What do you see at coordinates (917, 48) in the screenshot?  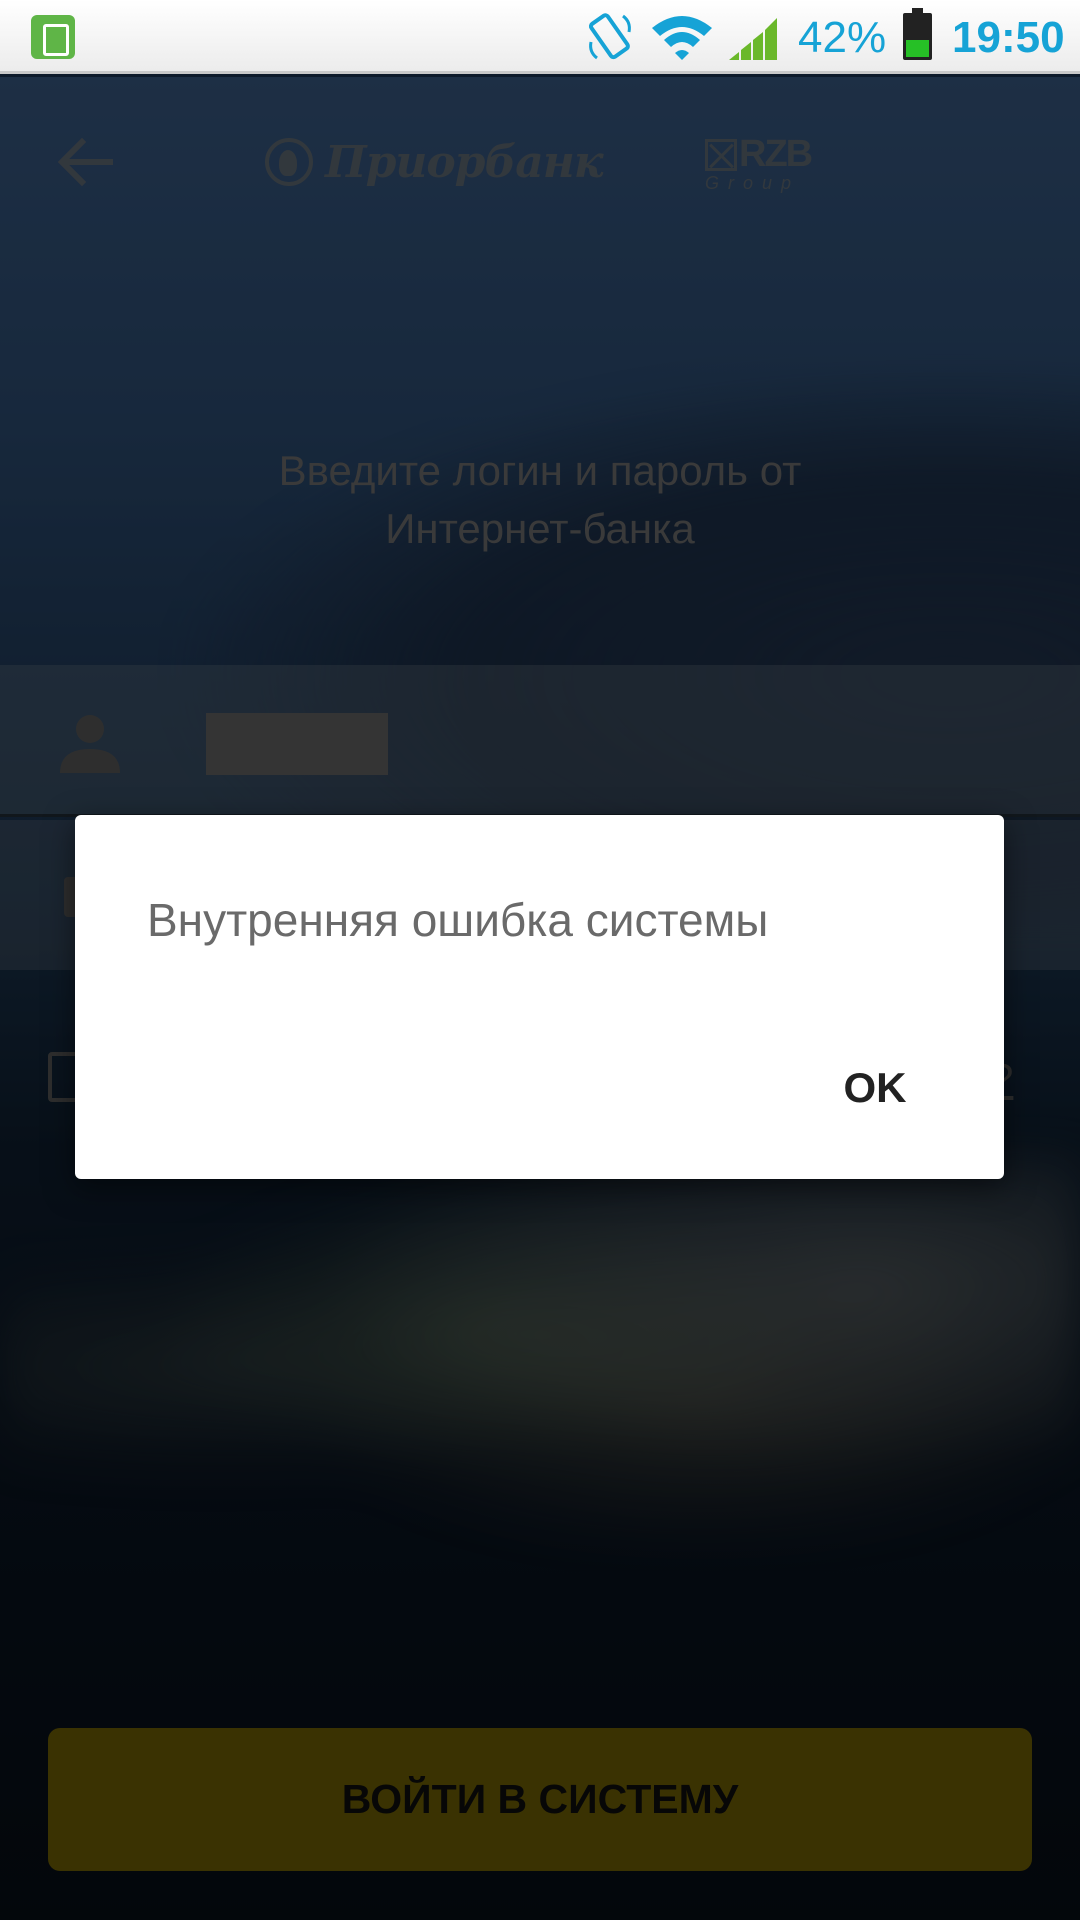 I see `battery-fill` at bounding box center [917, 48].